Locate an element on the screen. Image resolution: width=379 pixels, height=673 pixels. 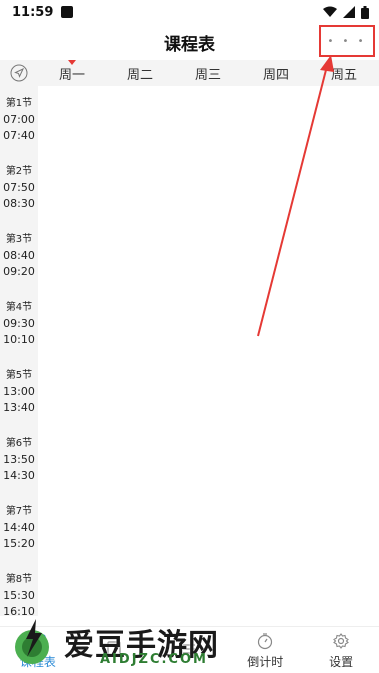
day-label: 周五 is located at coordinates (343, 75).